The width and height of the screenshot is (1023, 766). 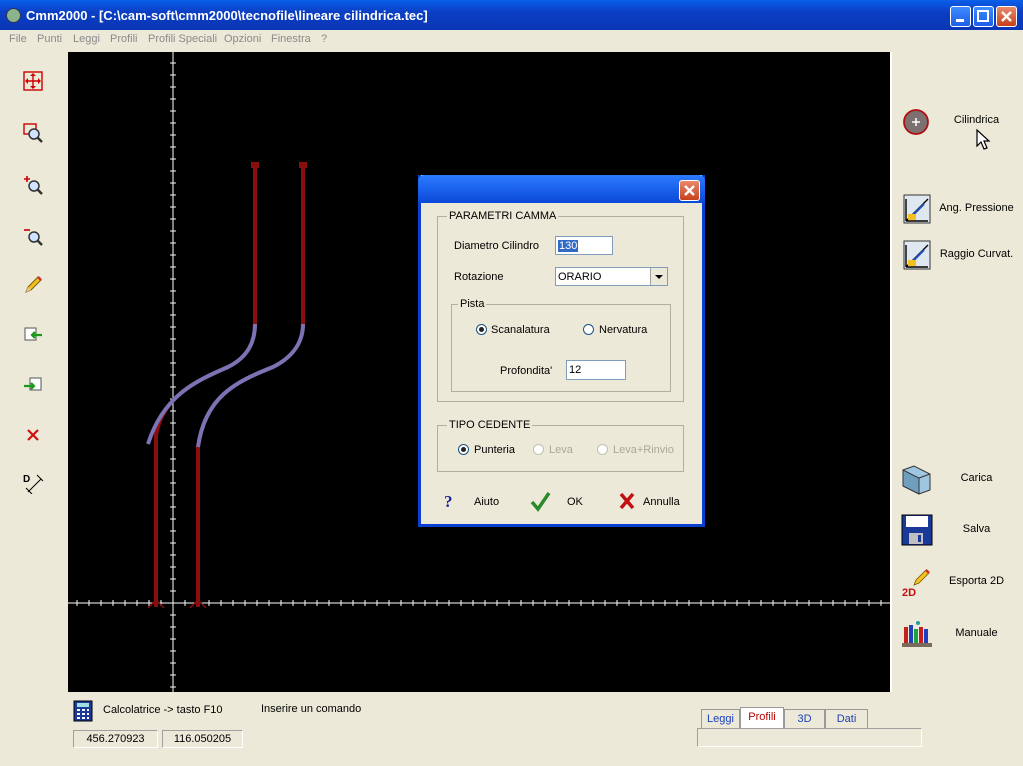 What do you see at coordinates (503, 216) in the screenshot?
I see `group-parametri-camma-label: PARAMETRI CAMMA` at bounding box center [503, 216].